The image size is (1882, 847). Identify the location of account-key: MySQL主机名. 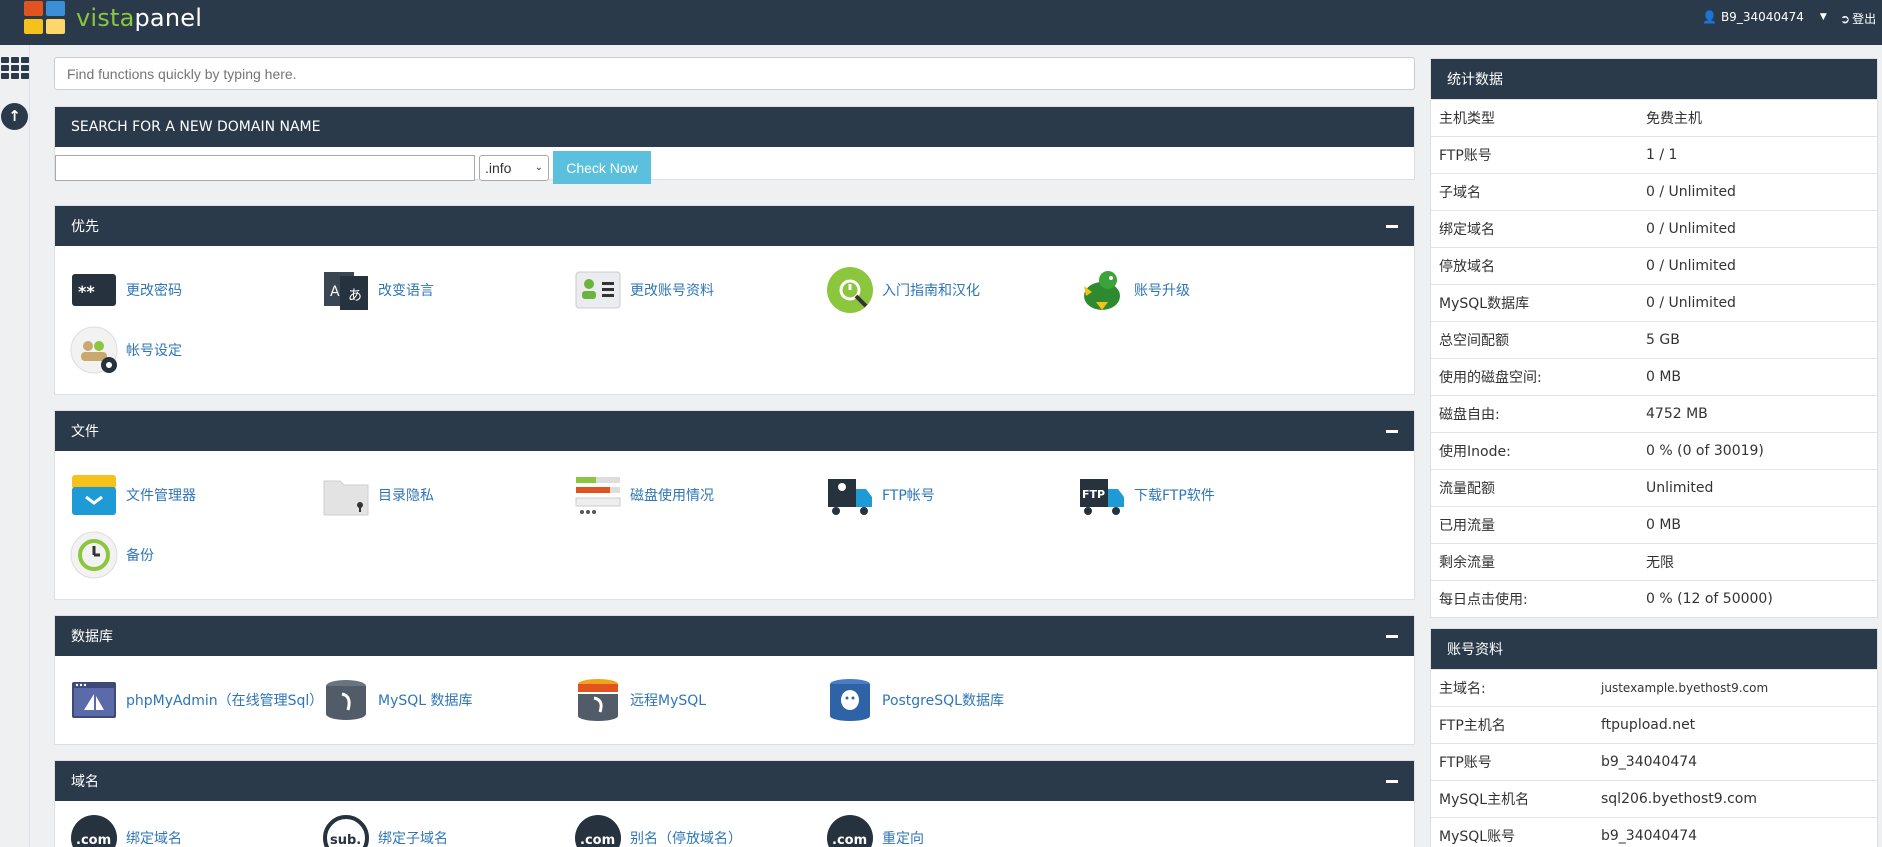
(1484, 800).